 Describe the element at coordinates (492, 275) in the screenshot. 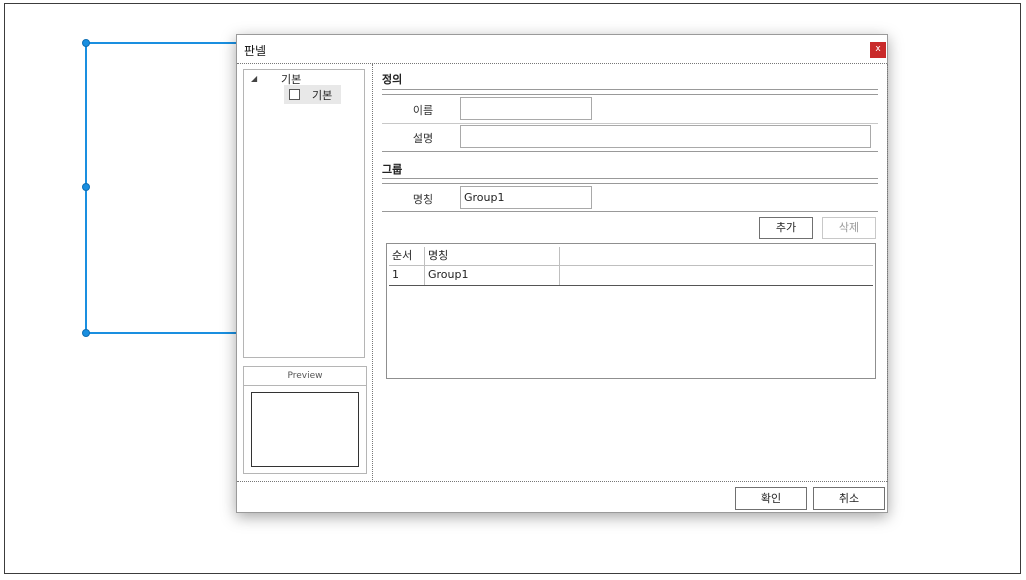

I see `grid-cell-name: Group1` at that location.